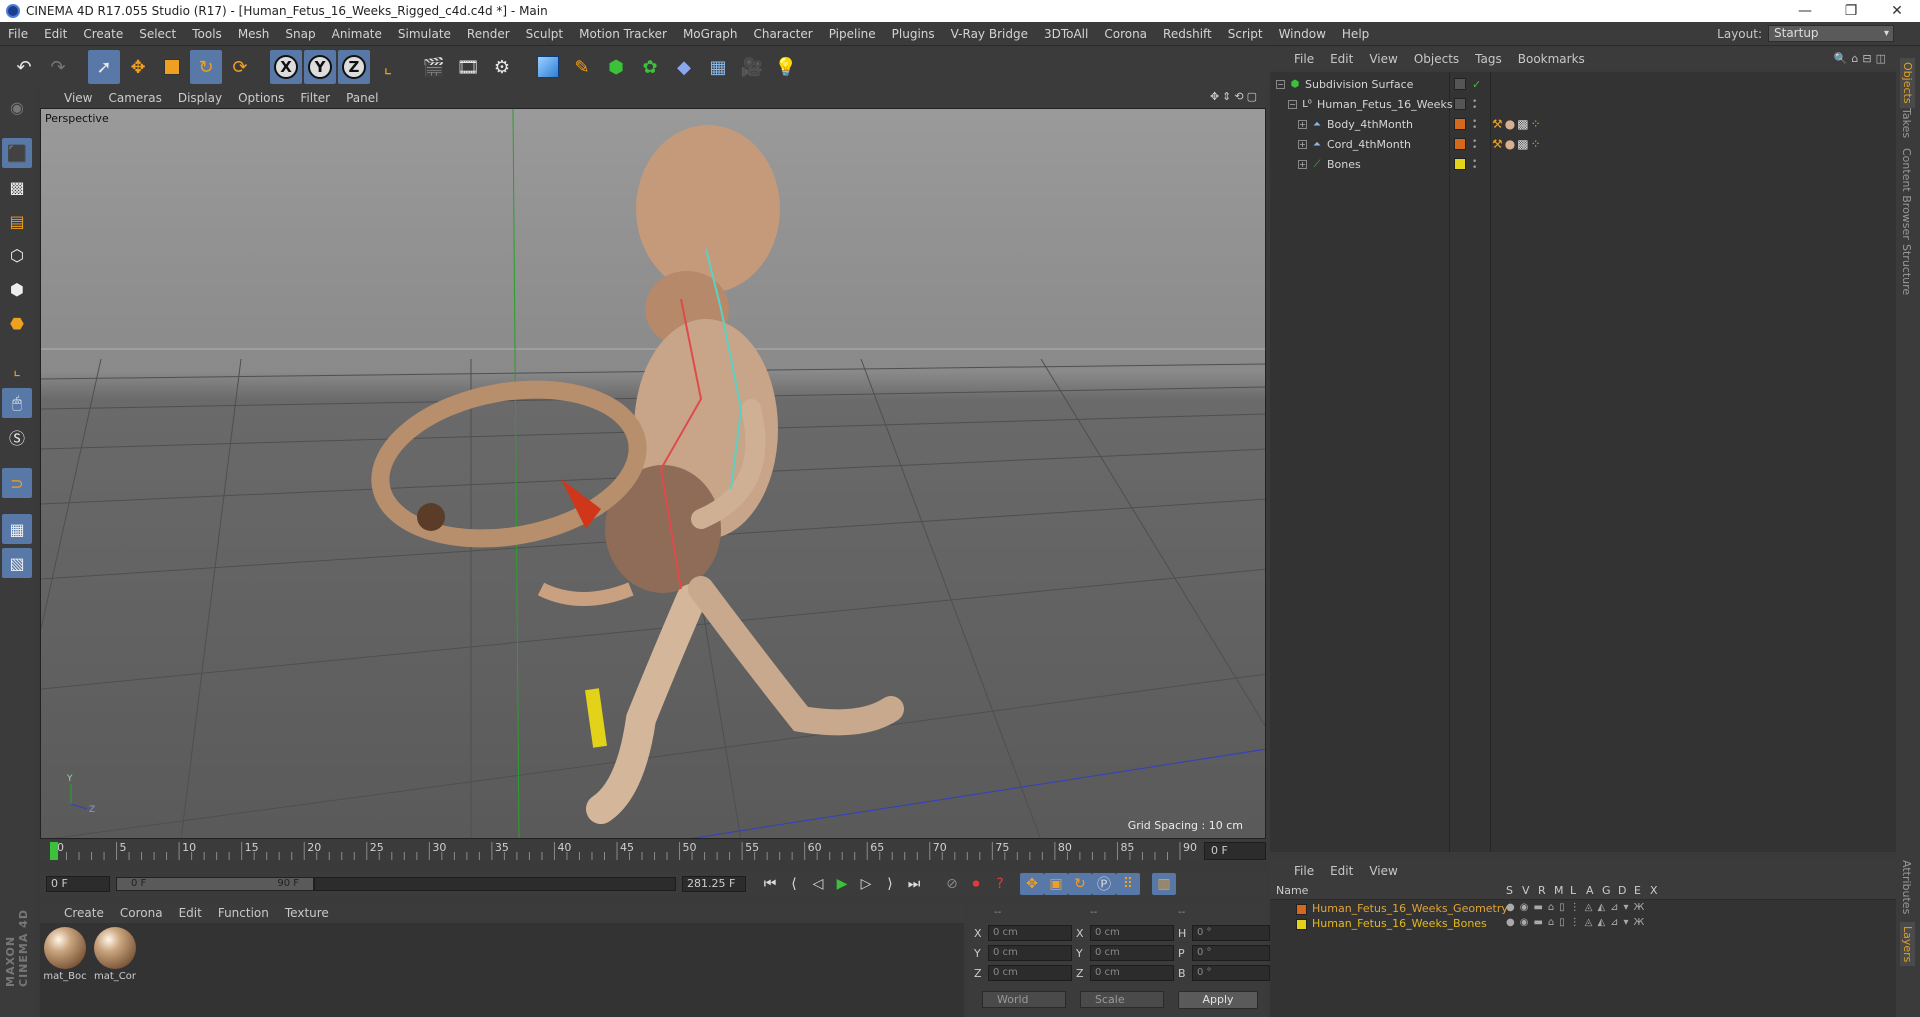 The height and width of the screenshot is (1017, 1920). What do you see at coordinates (1583, 144) in the screenshot?
I see `object-row: + ⏶ Cord_4thMonth • • ⚒●▩⁘` at bounding box center [1583, 144].